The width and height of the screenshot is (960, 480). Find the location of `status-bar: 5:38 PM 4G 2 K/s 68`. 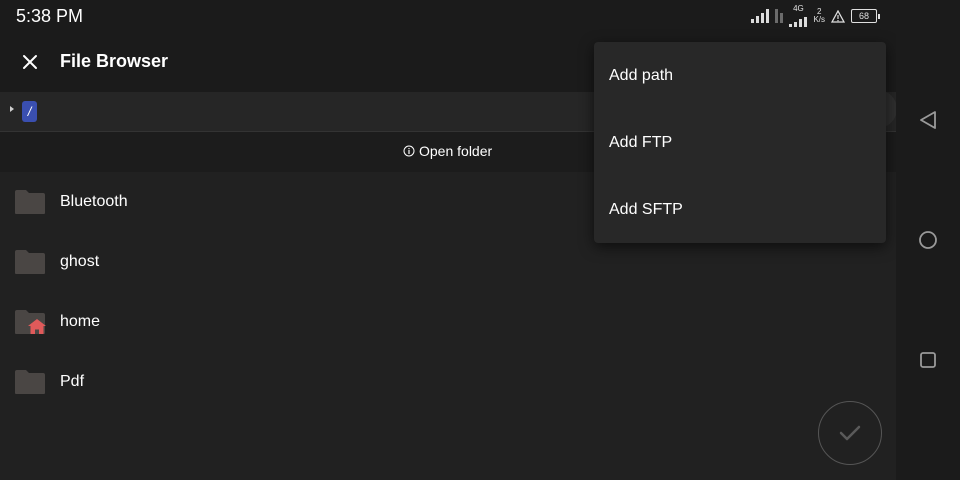

status-bar: 5:38 PM 4G 2 K/s 68 is located at coordinates (448, 16).